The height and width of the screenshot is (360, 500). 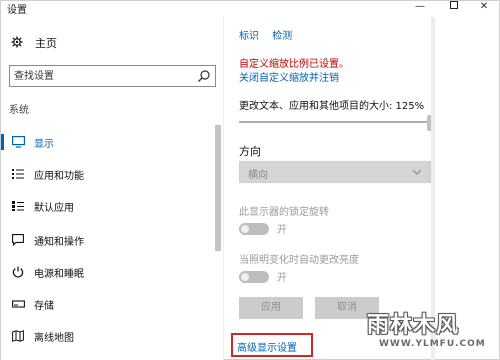 I want to click on list-icon, so click(x=18, y=174).